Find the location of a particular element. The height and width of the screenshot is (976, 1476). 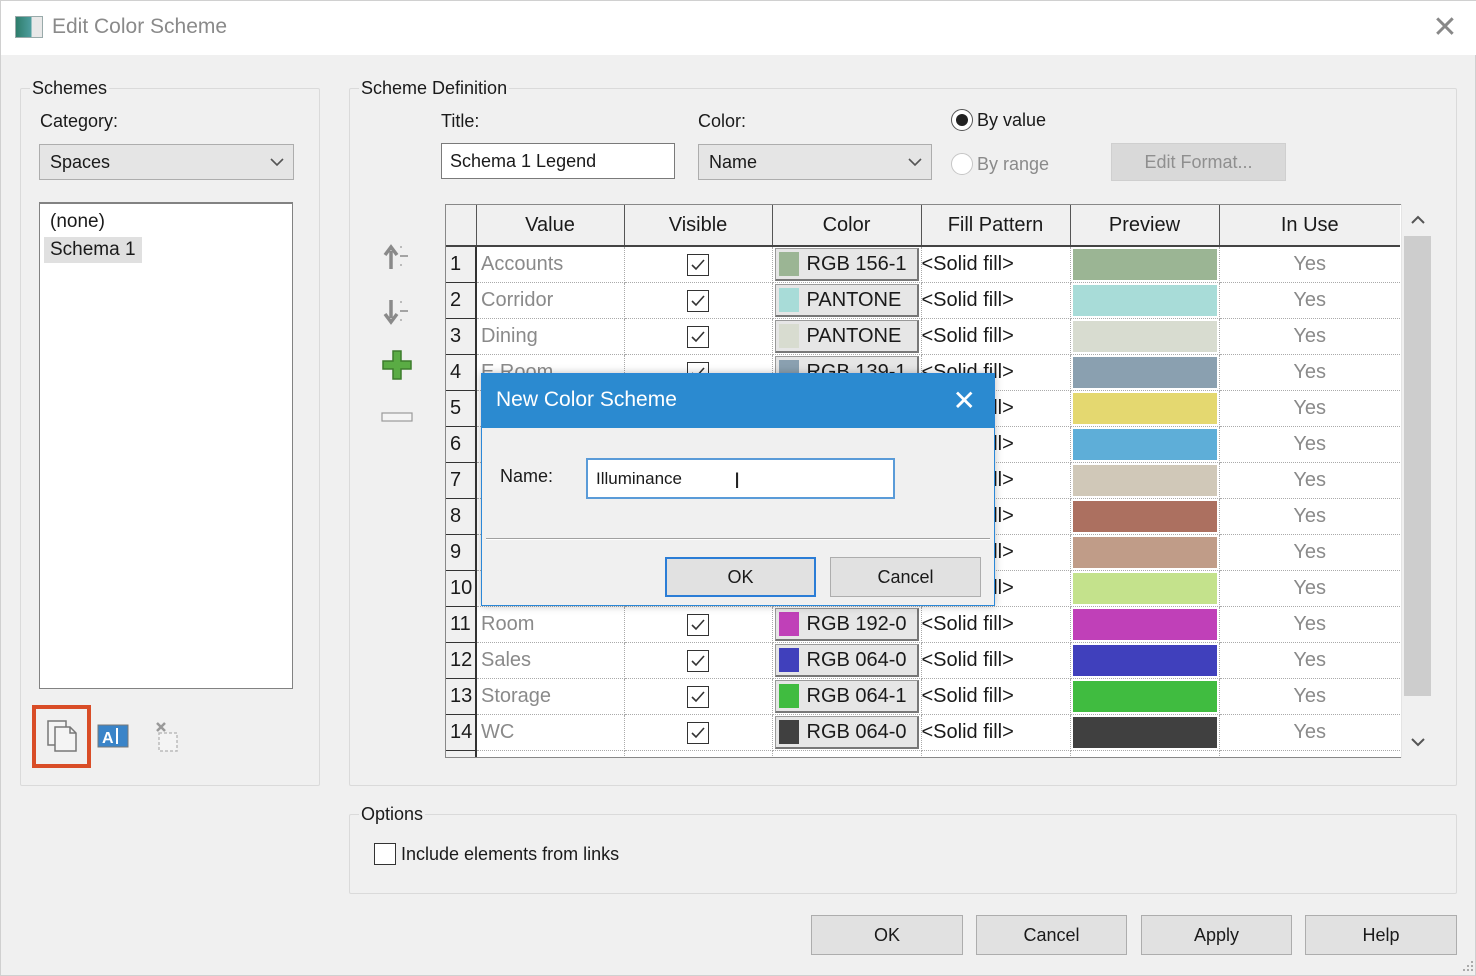

scrollbar-thumb is located at coordinates (1417, 466).